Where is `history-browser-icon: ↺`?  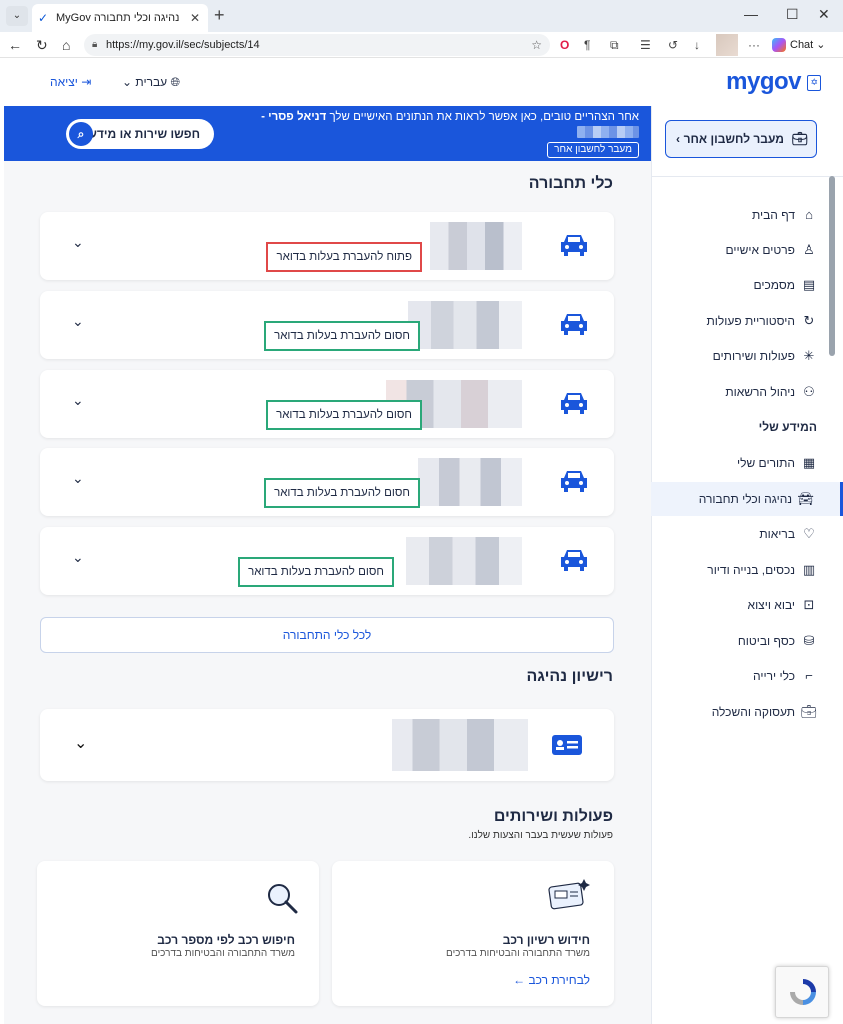
history-browser-icon: ↺ is located at coordinates (673, 45).